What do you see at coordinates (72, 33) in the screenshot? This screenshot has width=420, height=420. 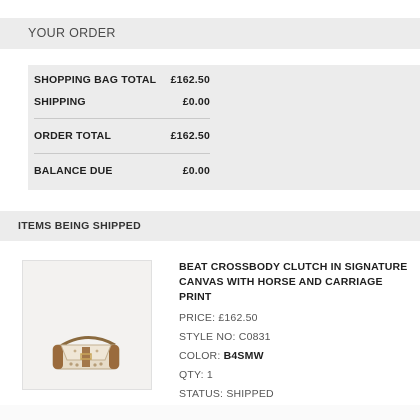 I see `your-order-title: YOUR ORDER` at bounding box center [72, 33].